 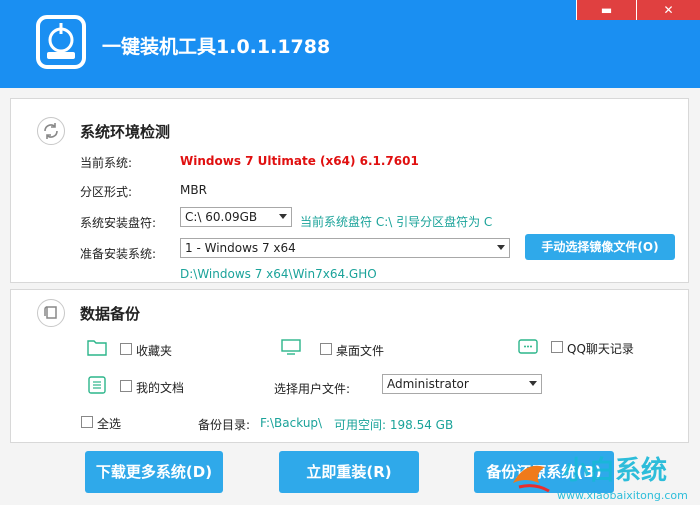 I want to click on app-title: 一键装机工具1.0.1.1788, so click(x=216, y=47).